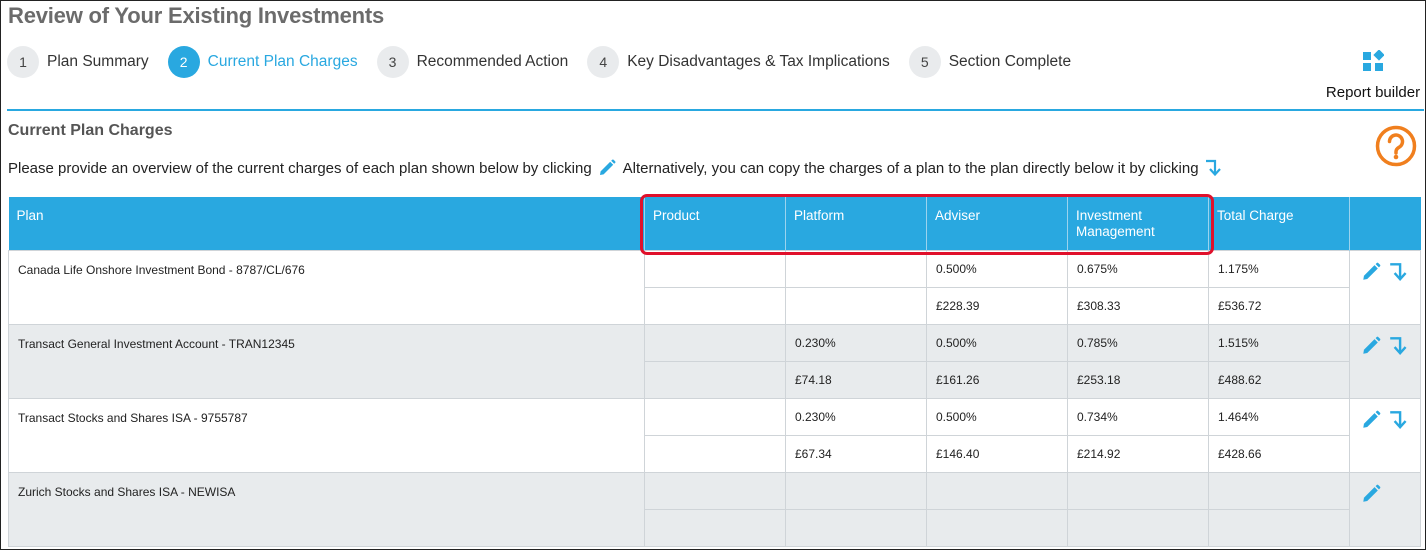 This screenshot has width=1426, height=550. I want to click on adviser-percent-cell, so click(997, 490).